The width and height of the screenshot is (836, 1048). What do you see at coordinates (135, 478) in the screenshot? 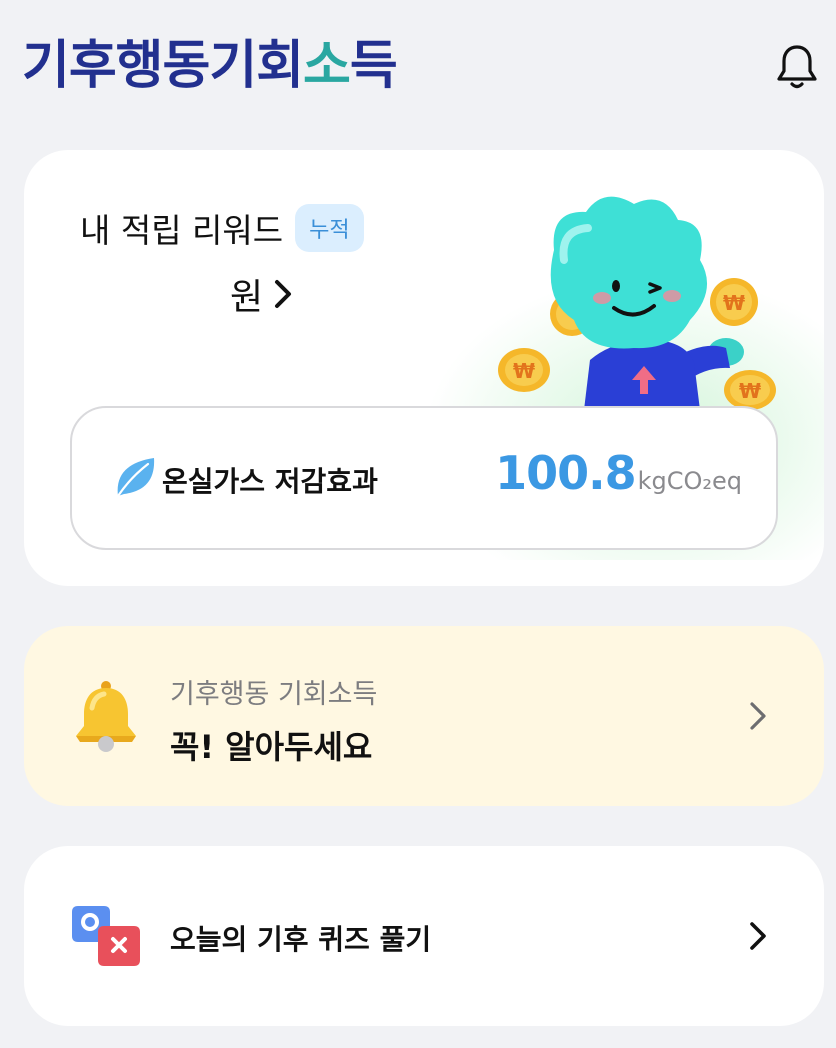
I see `leaf-icon` at bounding box center [135, 478].